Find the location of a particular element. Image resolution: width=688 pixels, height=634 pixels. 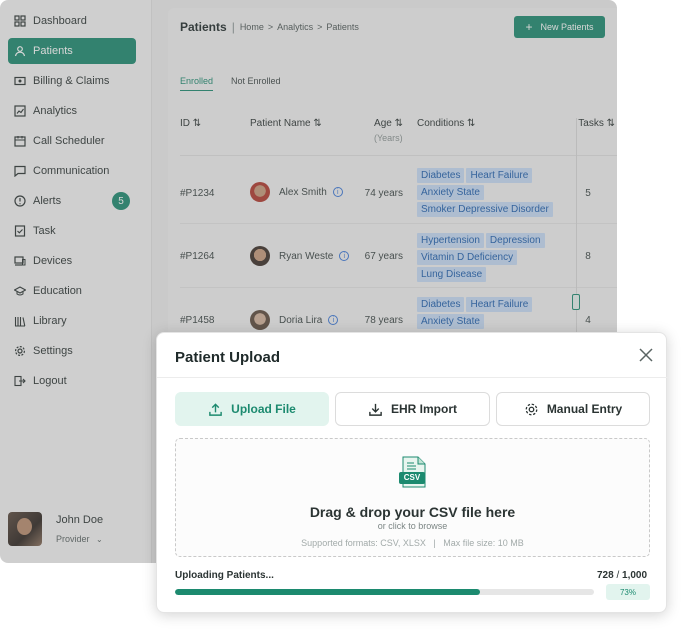

tab-ehr-import: EHR Import is located at coordinates (412, 409).